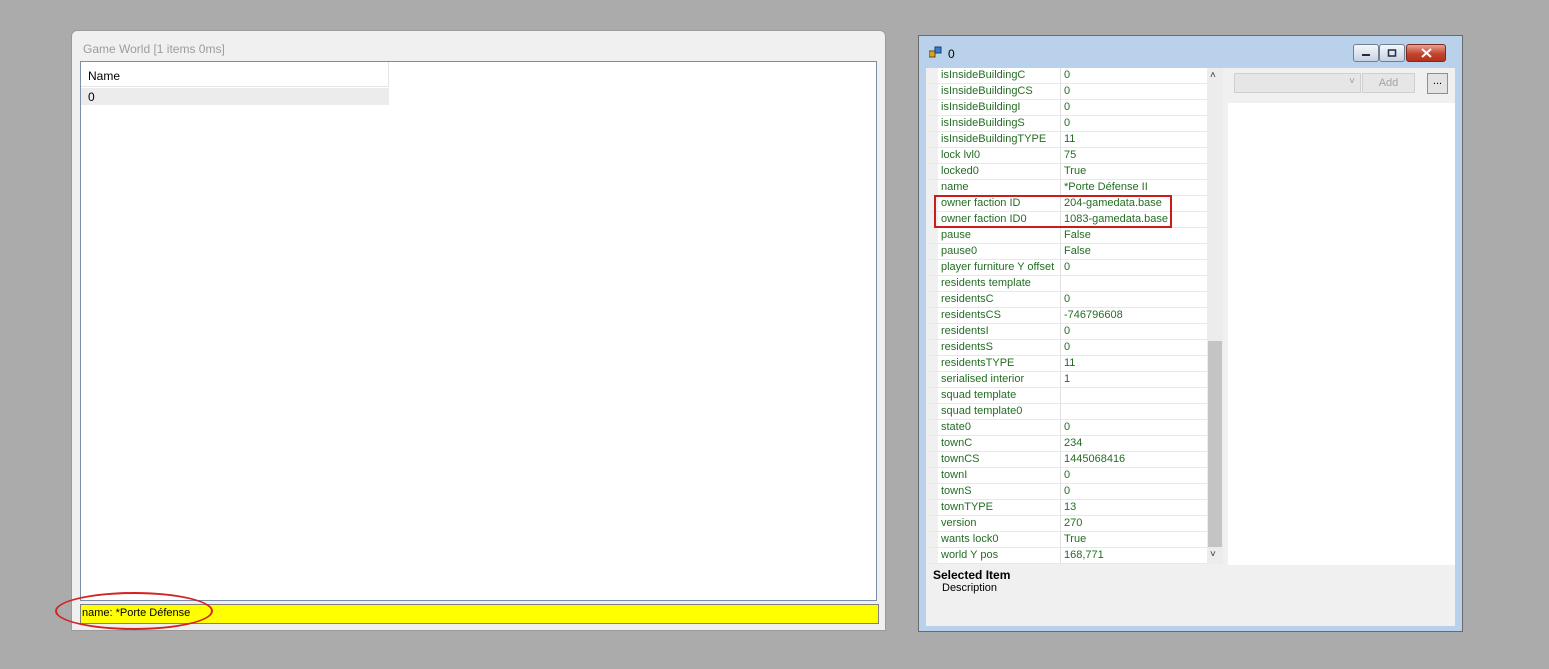 Image resolution: width=1549 pixels, height=669 pixels. I want to click on property-row: wants lock0 True, so click(1072, 540).